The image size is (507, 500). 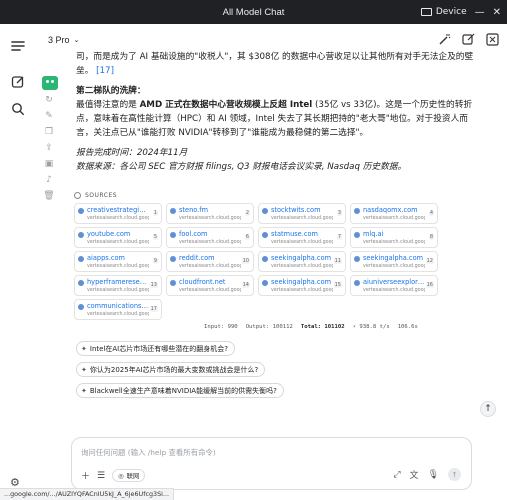 I want to click on left-rail, so click(x=18, y=262).